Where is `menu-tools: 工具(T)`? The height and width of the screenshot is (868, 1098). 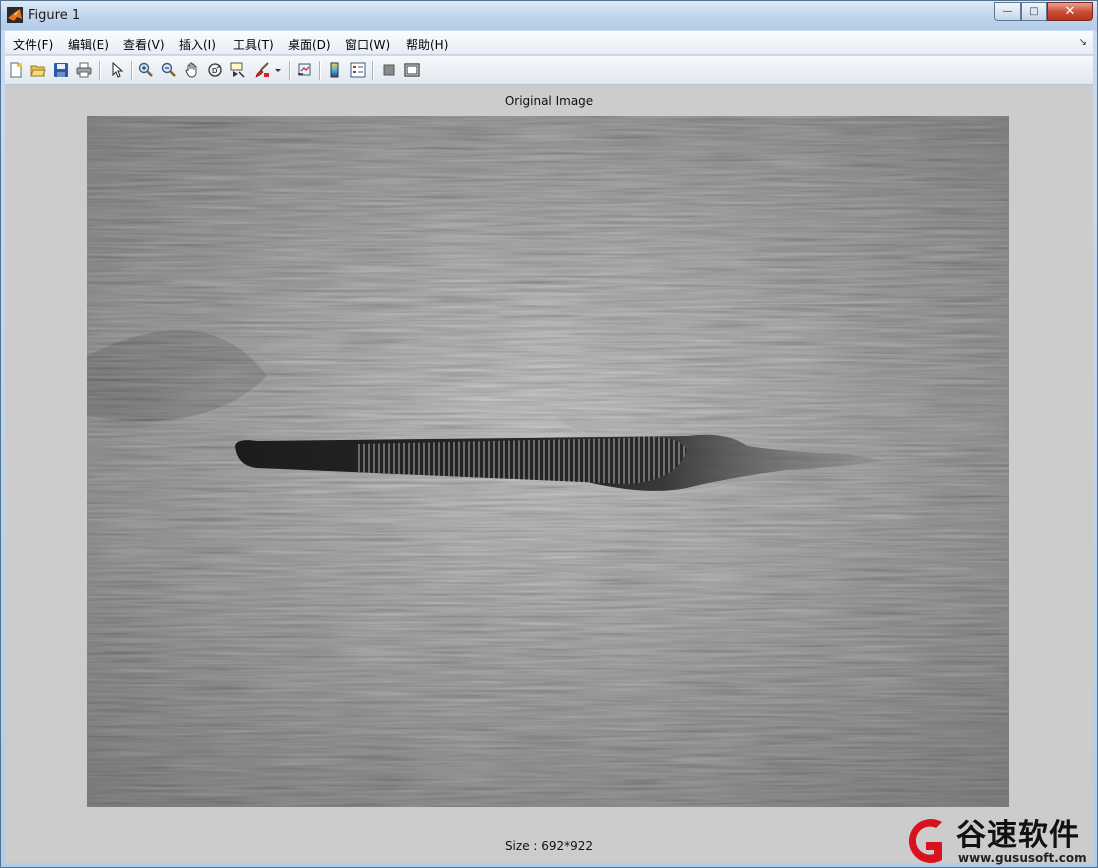 menu-tools: 工具(T) is located at coordinates (253, 44).